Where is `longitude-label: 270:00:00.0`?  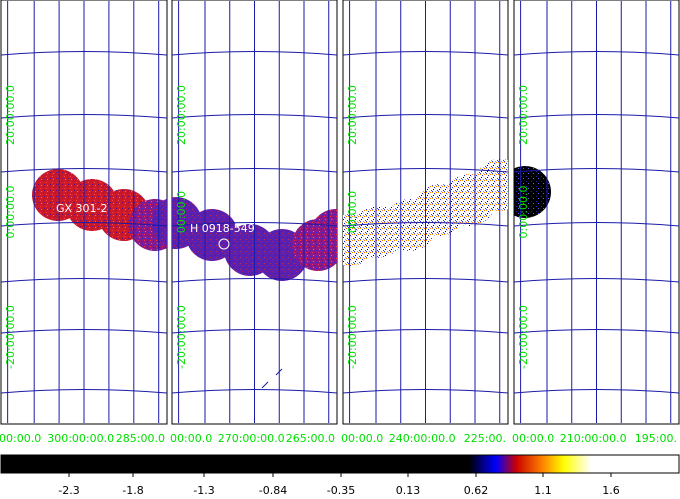 longitude-label: 270:00:00.0 is located at coordinates (251, 438).